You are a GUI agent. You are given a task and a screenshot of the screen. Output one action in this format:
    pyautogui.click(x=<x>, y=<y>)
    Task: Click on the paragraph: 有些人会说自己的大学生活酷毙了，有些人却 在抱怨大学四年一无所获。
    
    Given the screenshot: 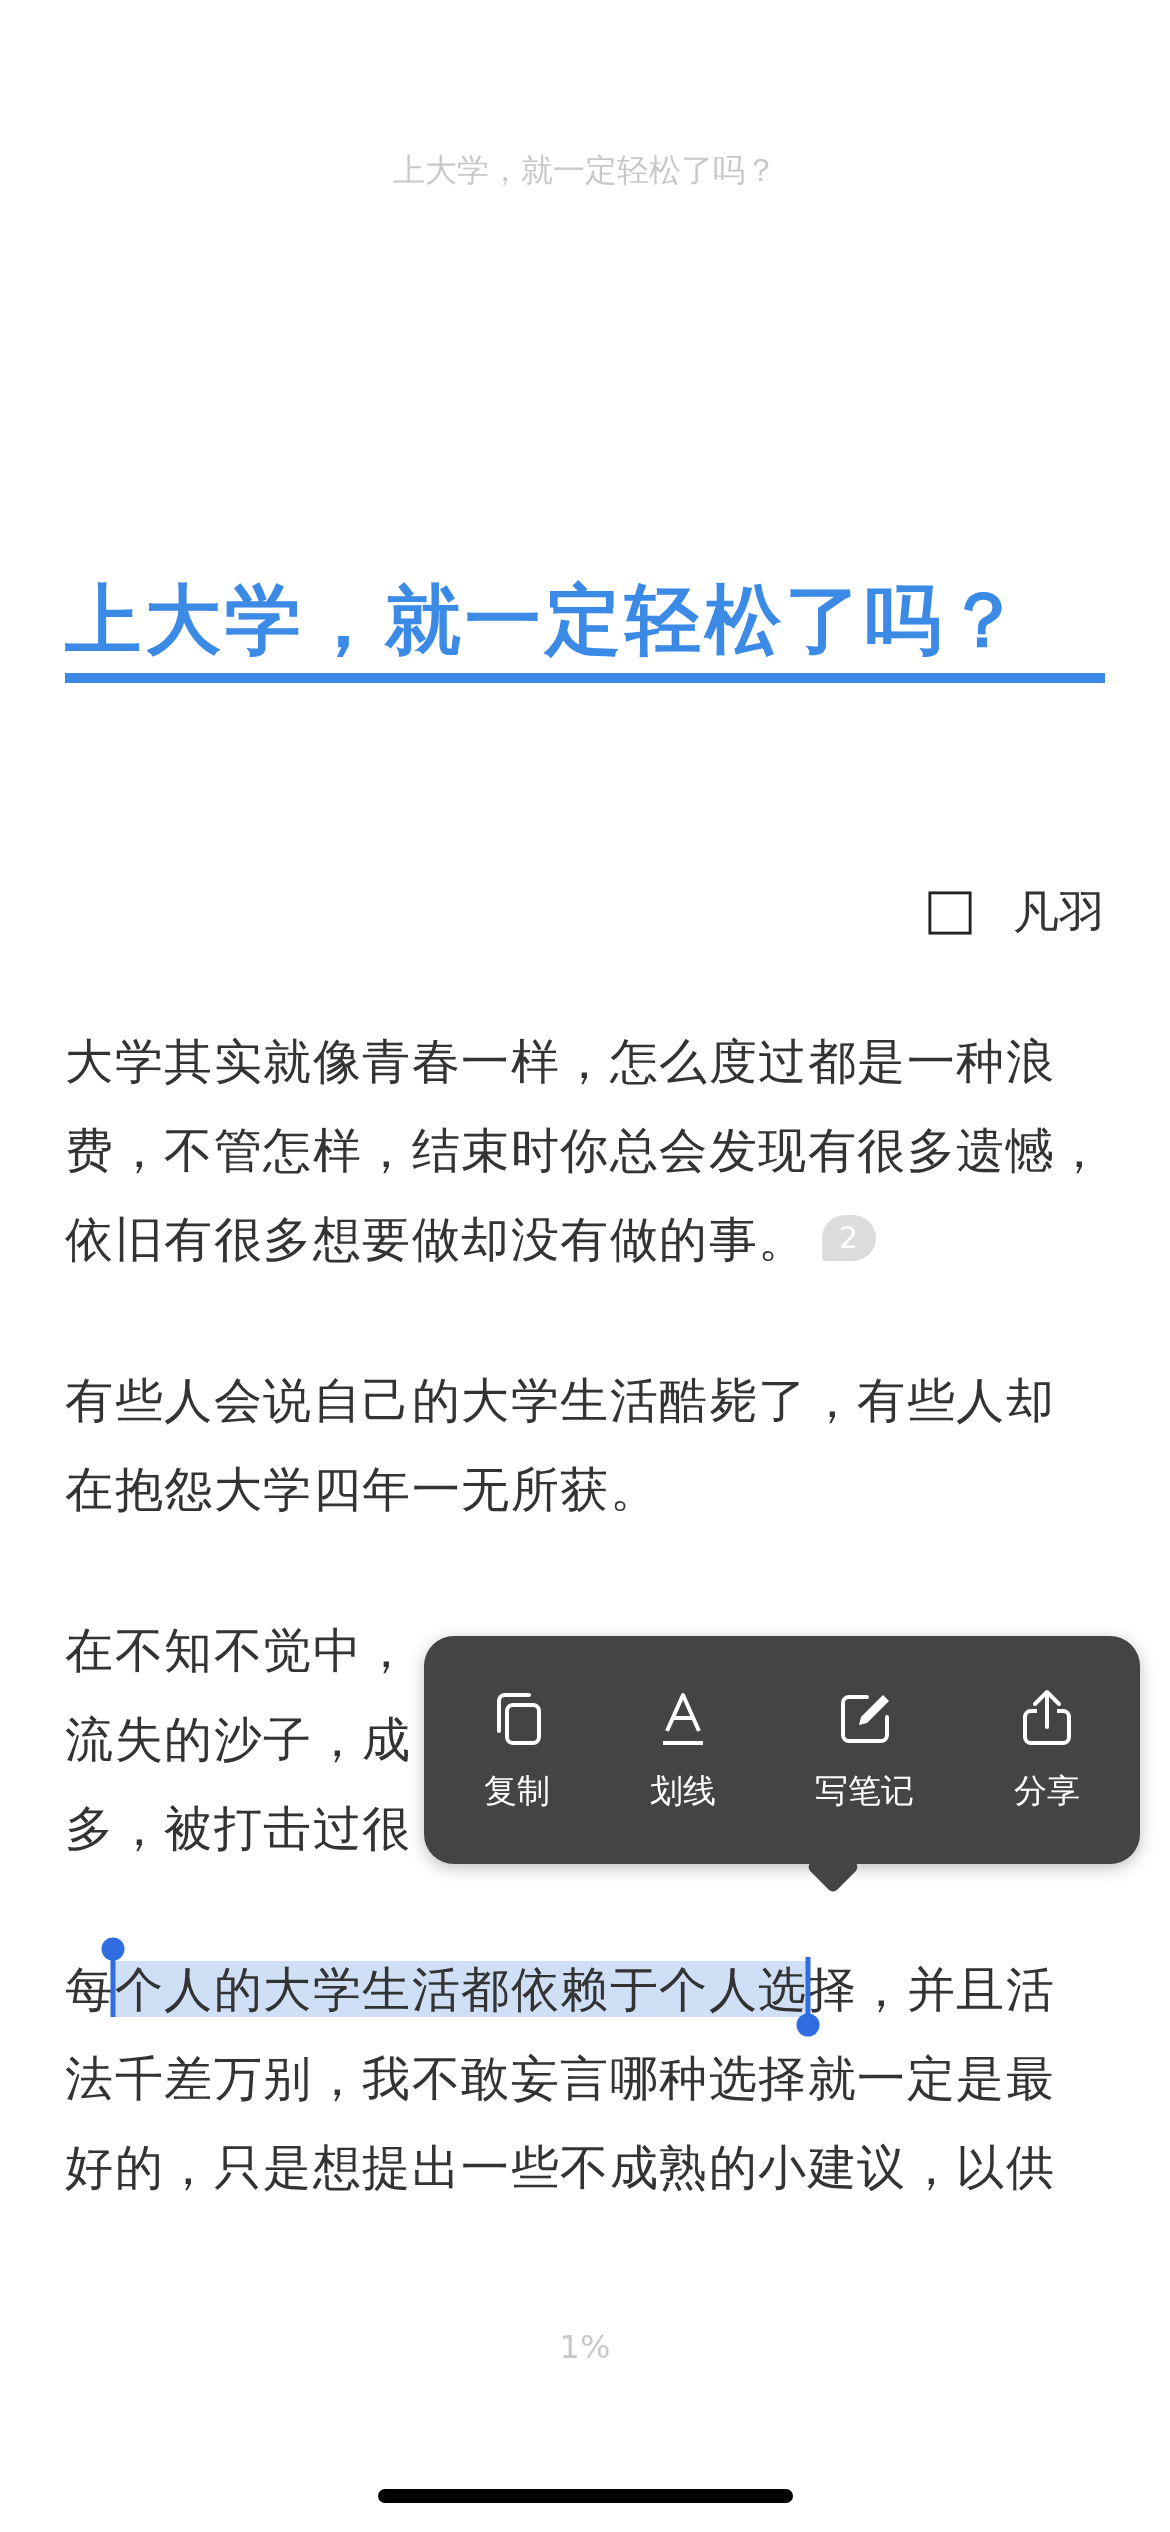 What is the action you would take?
    pyautogui.click(x=560, y=1445)
    